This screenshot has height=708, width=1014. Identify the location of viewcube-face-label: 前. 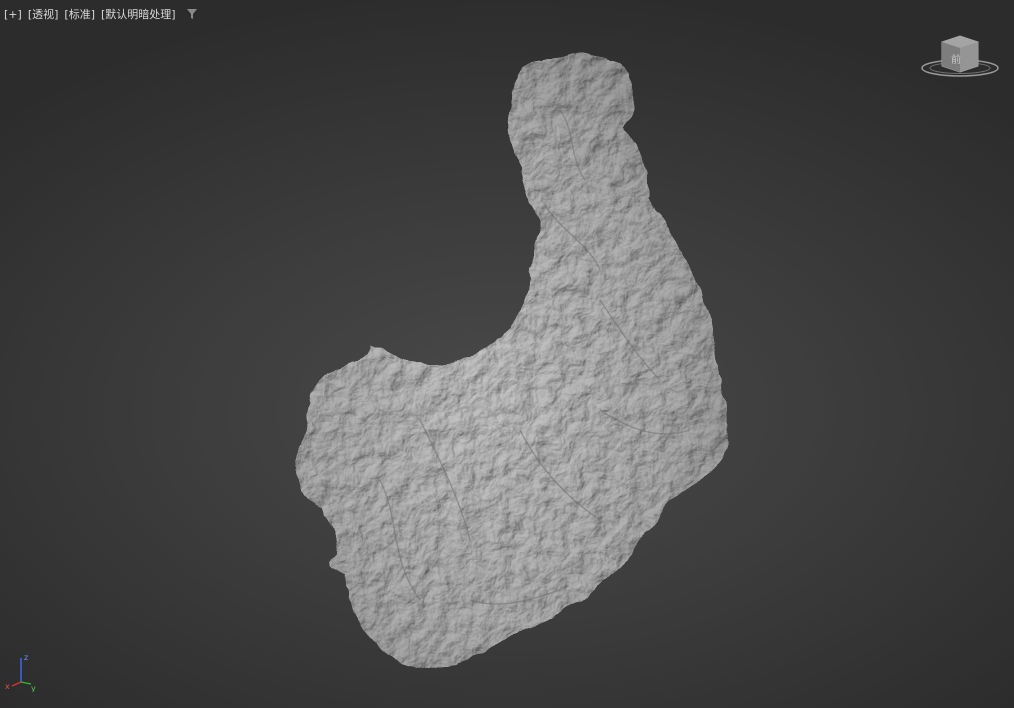
(956, 59).